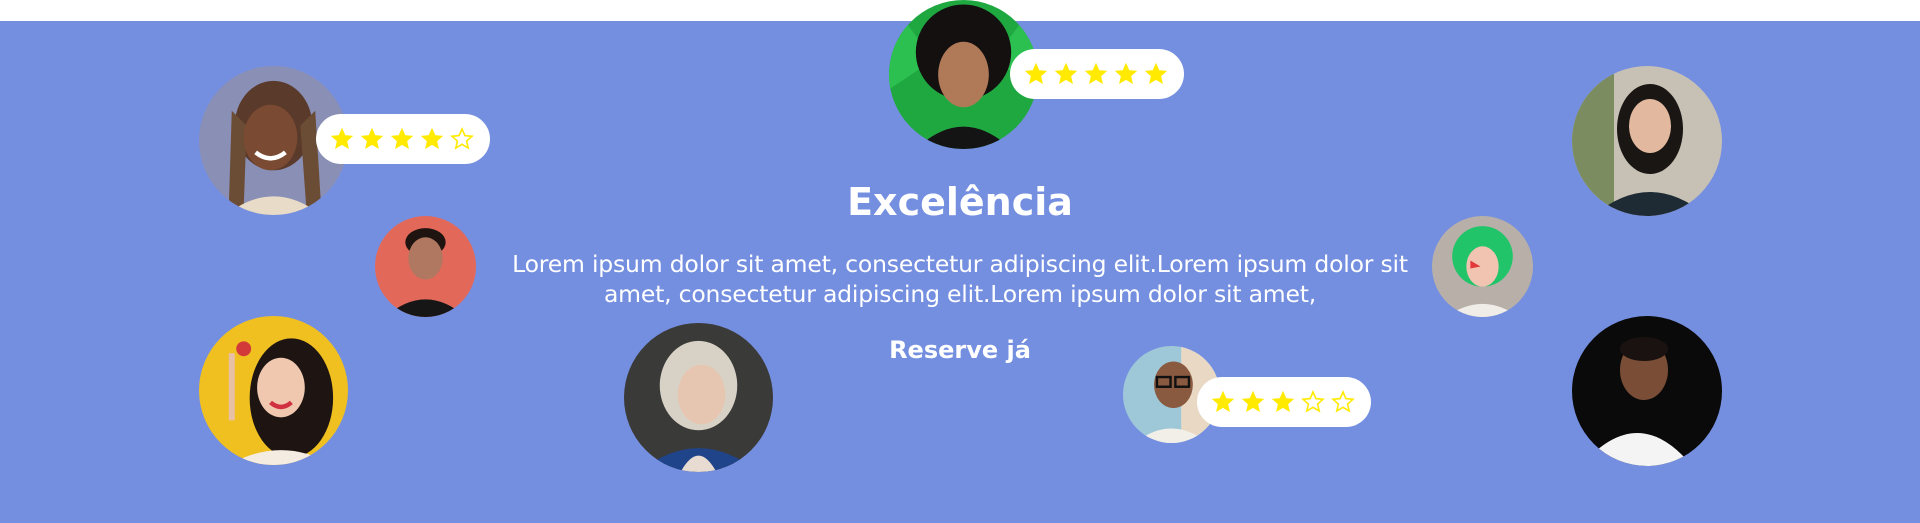 This screenshot has height=523, width=1920. I want to click on top-left-reviewer-rating, so click(403, 139).